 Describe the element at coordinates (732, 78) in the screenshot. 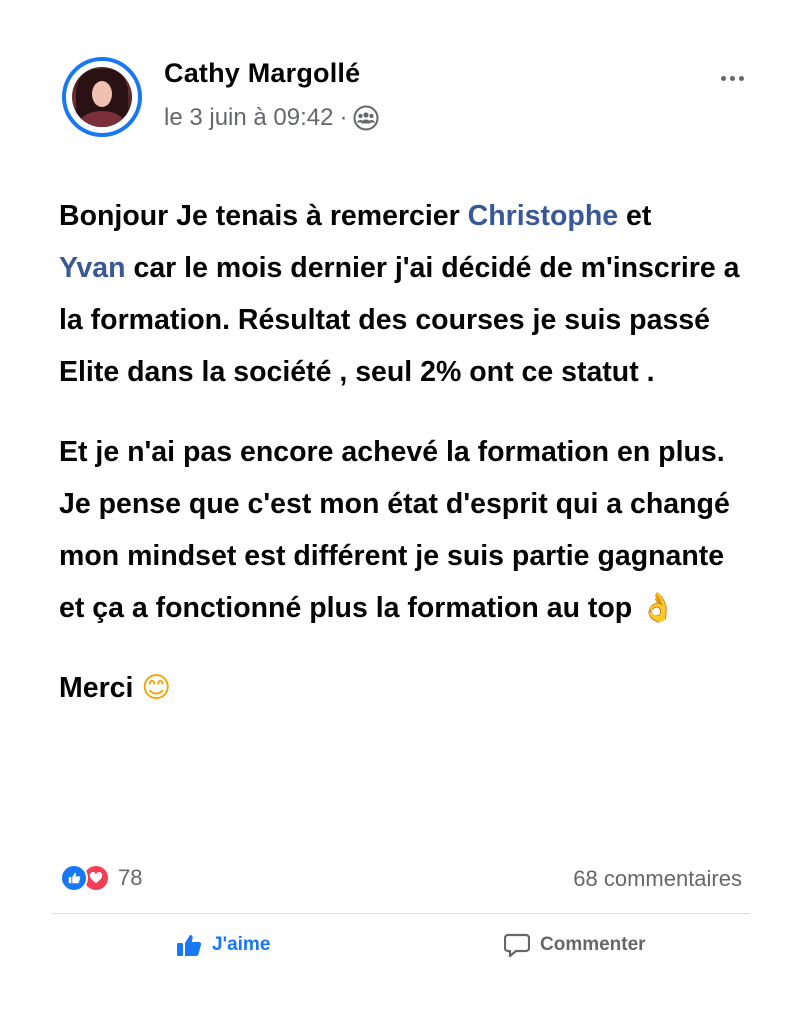

I see `more-options-icon` at that location.